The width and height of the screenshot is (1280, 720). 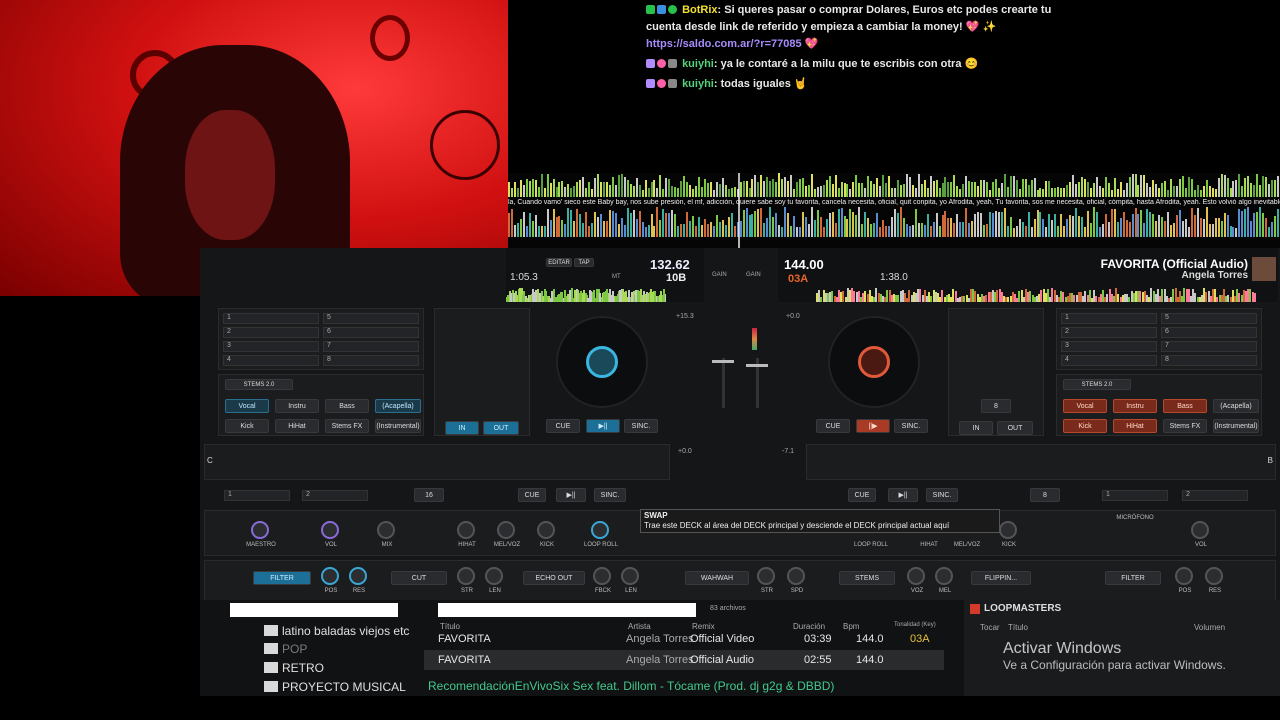 I want to click on master-knob, so click(x=260, y=530).